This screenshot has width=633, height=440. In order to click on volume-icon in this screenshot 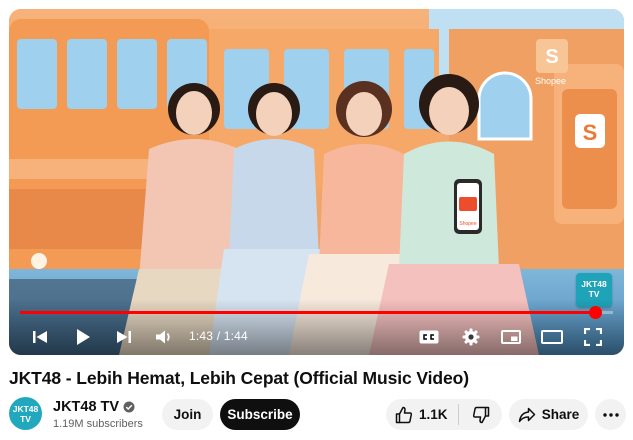, I will do `click(163, 337)`.